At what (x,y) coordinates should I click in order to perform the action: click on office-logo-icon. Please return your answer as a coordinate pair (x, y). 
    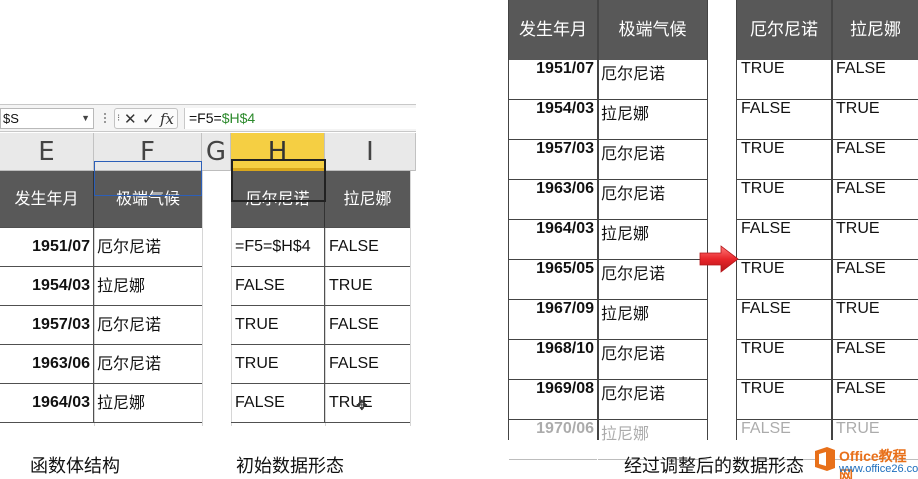
    Looking at the image, I should click on (825, 459).